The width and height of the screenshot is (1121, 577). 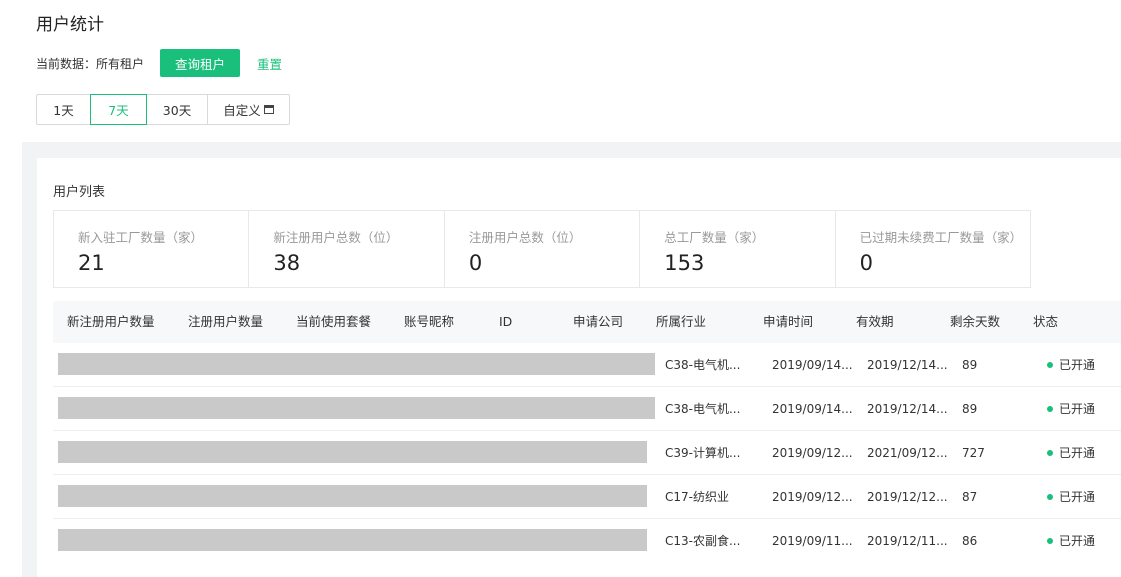 I want to click on range-custom-label: 自定义, so click(x=242, y=110).